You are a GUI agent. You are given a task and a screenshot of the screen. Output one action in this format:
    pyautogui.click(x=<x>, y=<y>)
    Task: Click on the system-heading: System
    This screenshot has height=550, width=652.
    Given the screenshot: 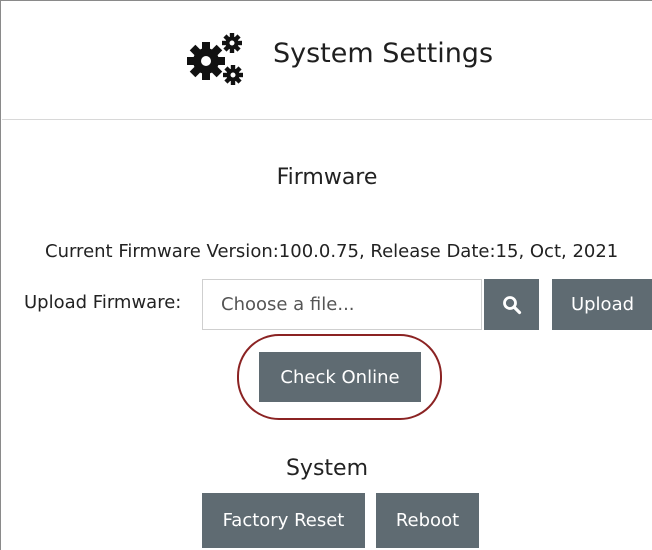 What is the action you would take?
    pyautogui.click(x=327, y=468)
    